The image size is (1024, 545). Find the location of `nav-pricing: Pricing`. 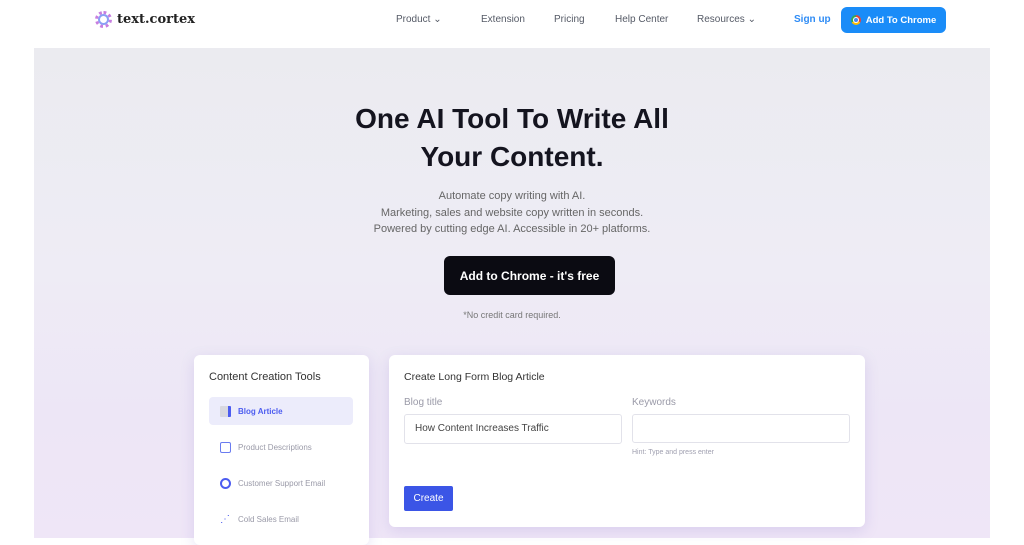

nav-pricing: Pricing is located at coordinates (569, 19).